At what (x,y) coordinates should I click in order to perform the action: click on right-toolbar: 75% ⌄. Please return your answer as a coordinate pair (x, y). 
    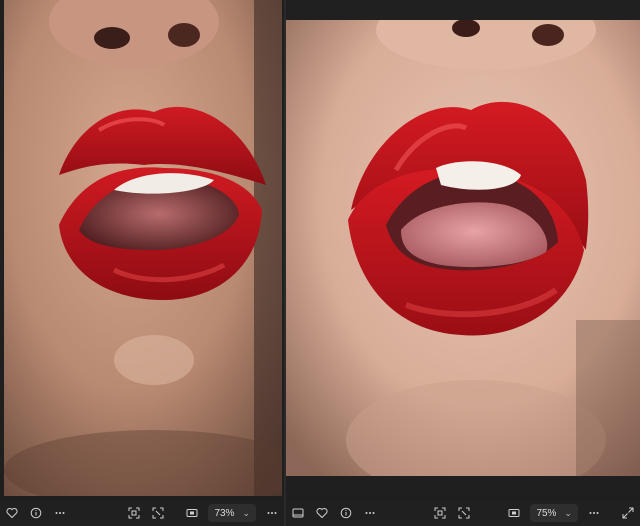
    Looking at the image, I should click on (463, 513).